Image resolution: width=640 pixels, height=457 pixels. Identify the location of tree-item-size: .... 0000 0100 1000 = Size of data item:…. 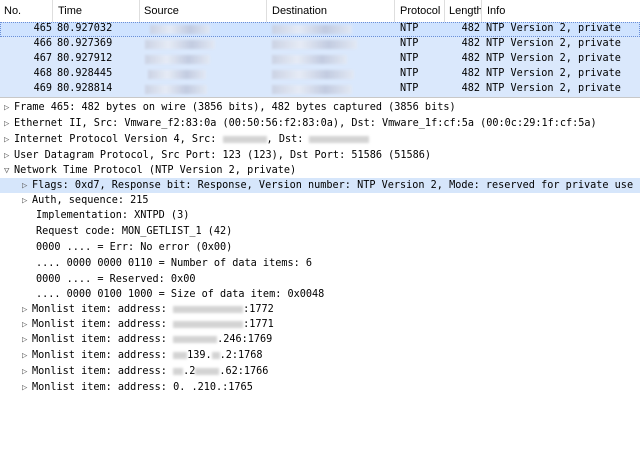
(180, 294).